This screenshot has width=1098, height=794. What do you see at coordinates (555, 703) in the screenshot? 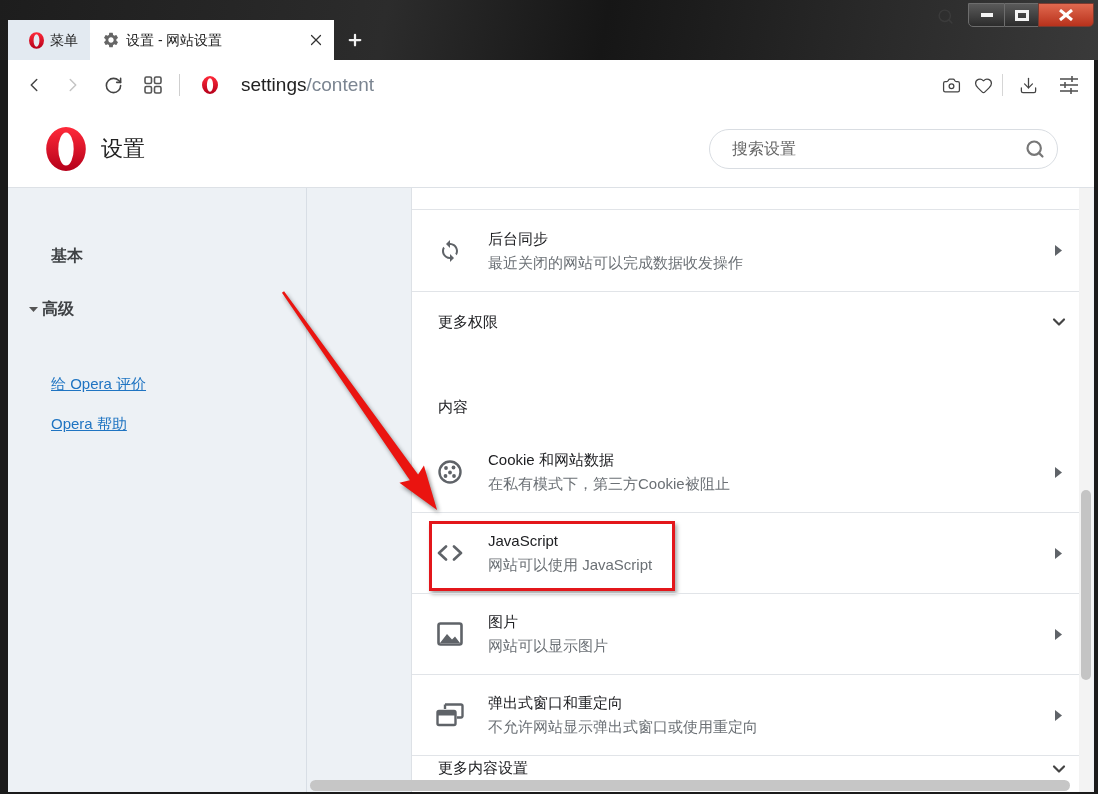
I see `setting-title: 弹出式窗口和重定向` at bounding box center [555, 703].